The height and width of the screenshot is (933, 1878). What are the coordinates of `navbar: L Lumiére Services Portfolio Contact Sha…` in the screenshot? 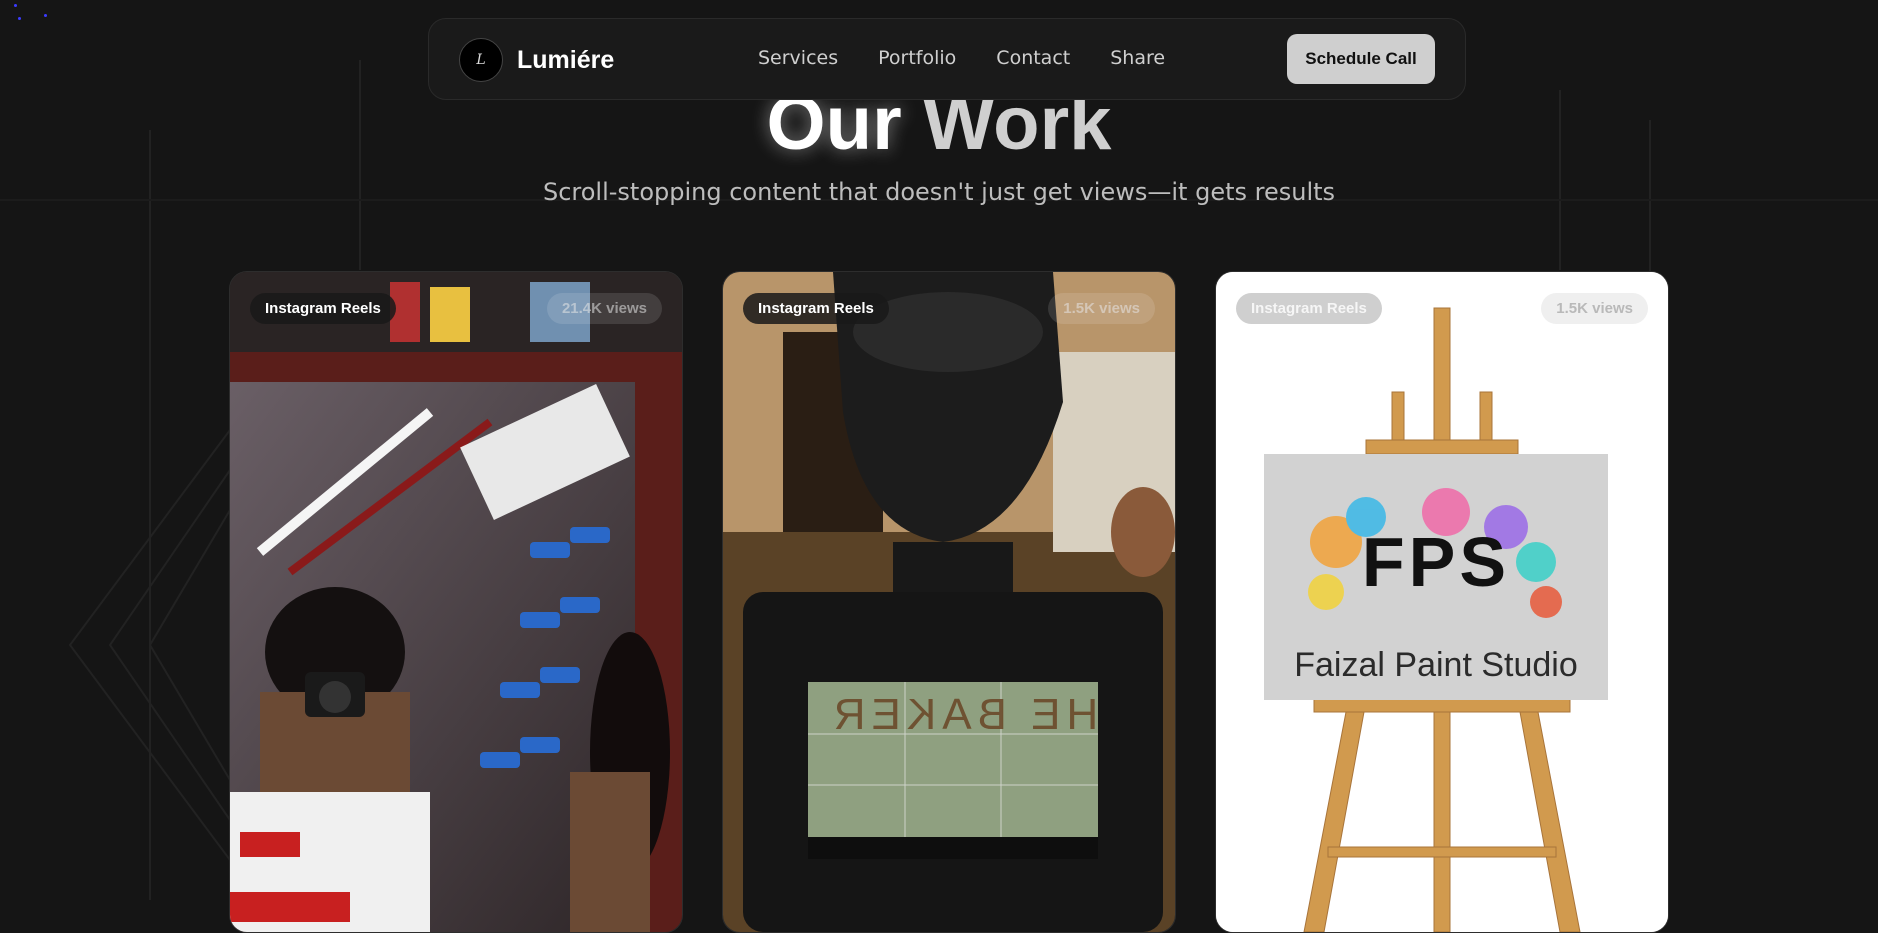 It's located at (947, 59).